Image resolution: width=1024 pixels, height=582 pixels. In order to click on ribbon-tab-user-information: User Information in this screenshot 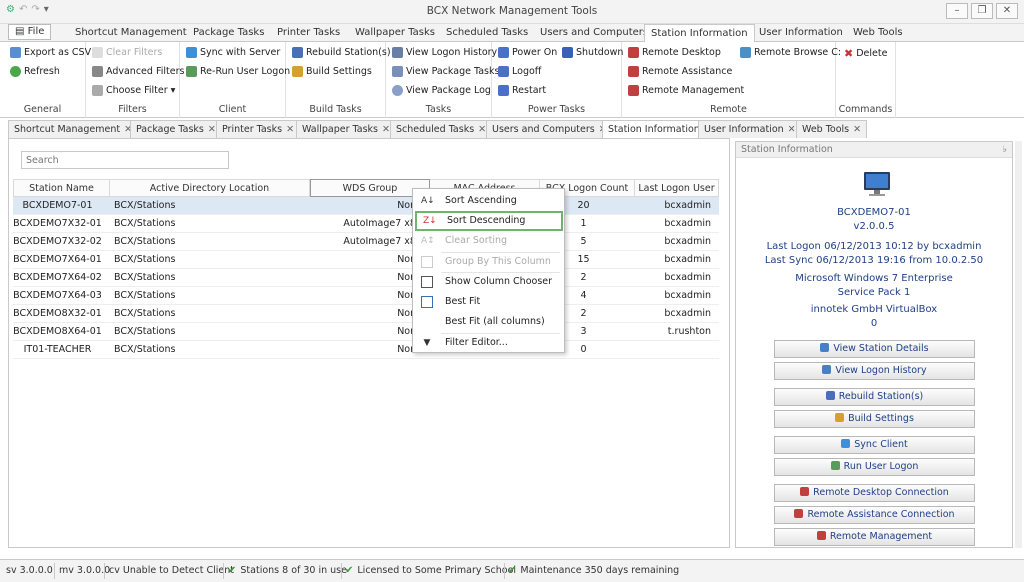, I will do `click(801, 33)`.